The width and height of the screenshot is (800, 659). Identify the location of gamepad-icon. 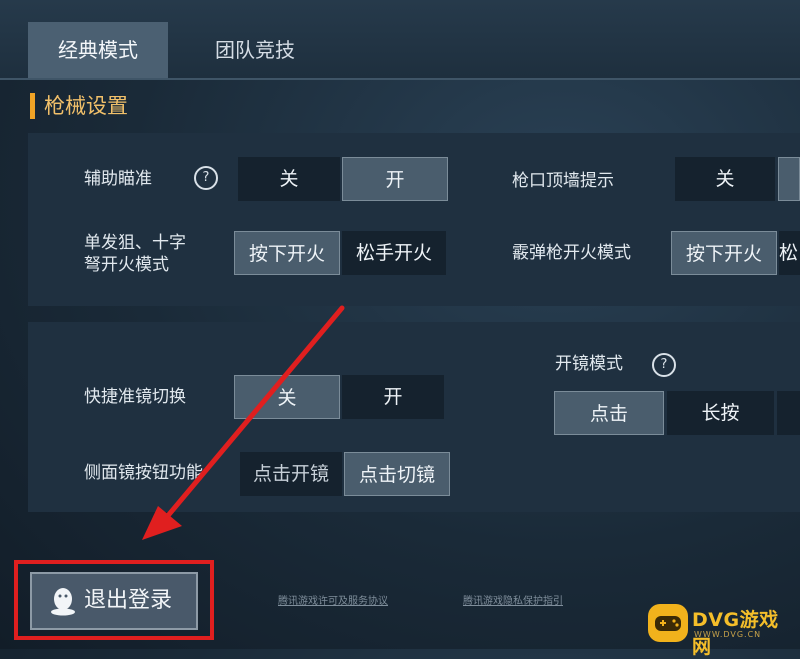
(668, 623).